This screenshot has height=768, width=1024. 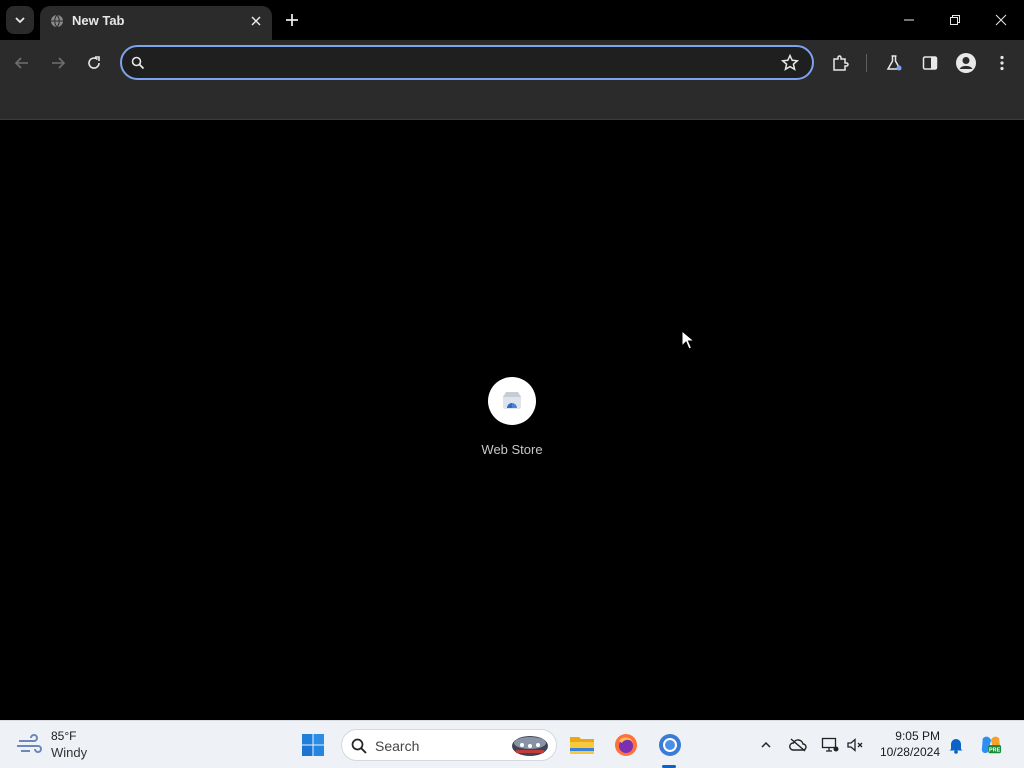 I want to click on minimize-button, so click(x=909, y=20).